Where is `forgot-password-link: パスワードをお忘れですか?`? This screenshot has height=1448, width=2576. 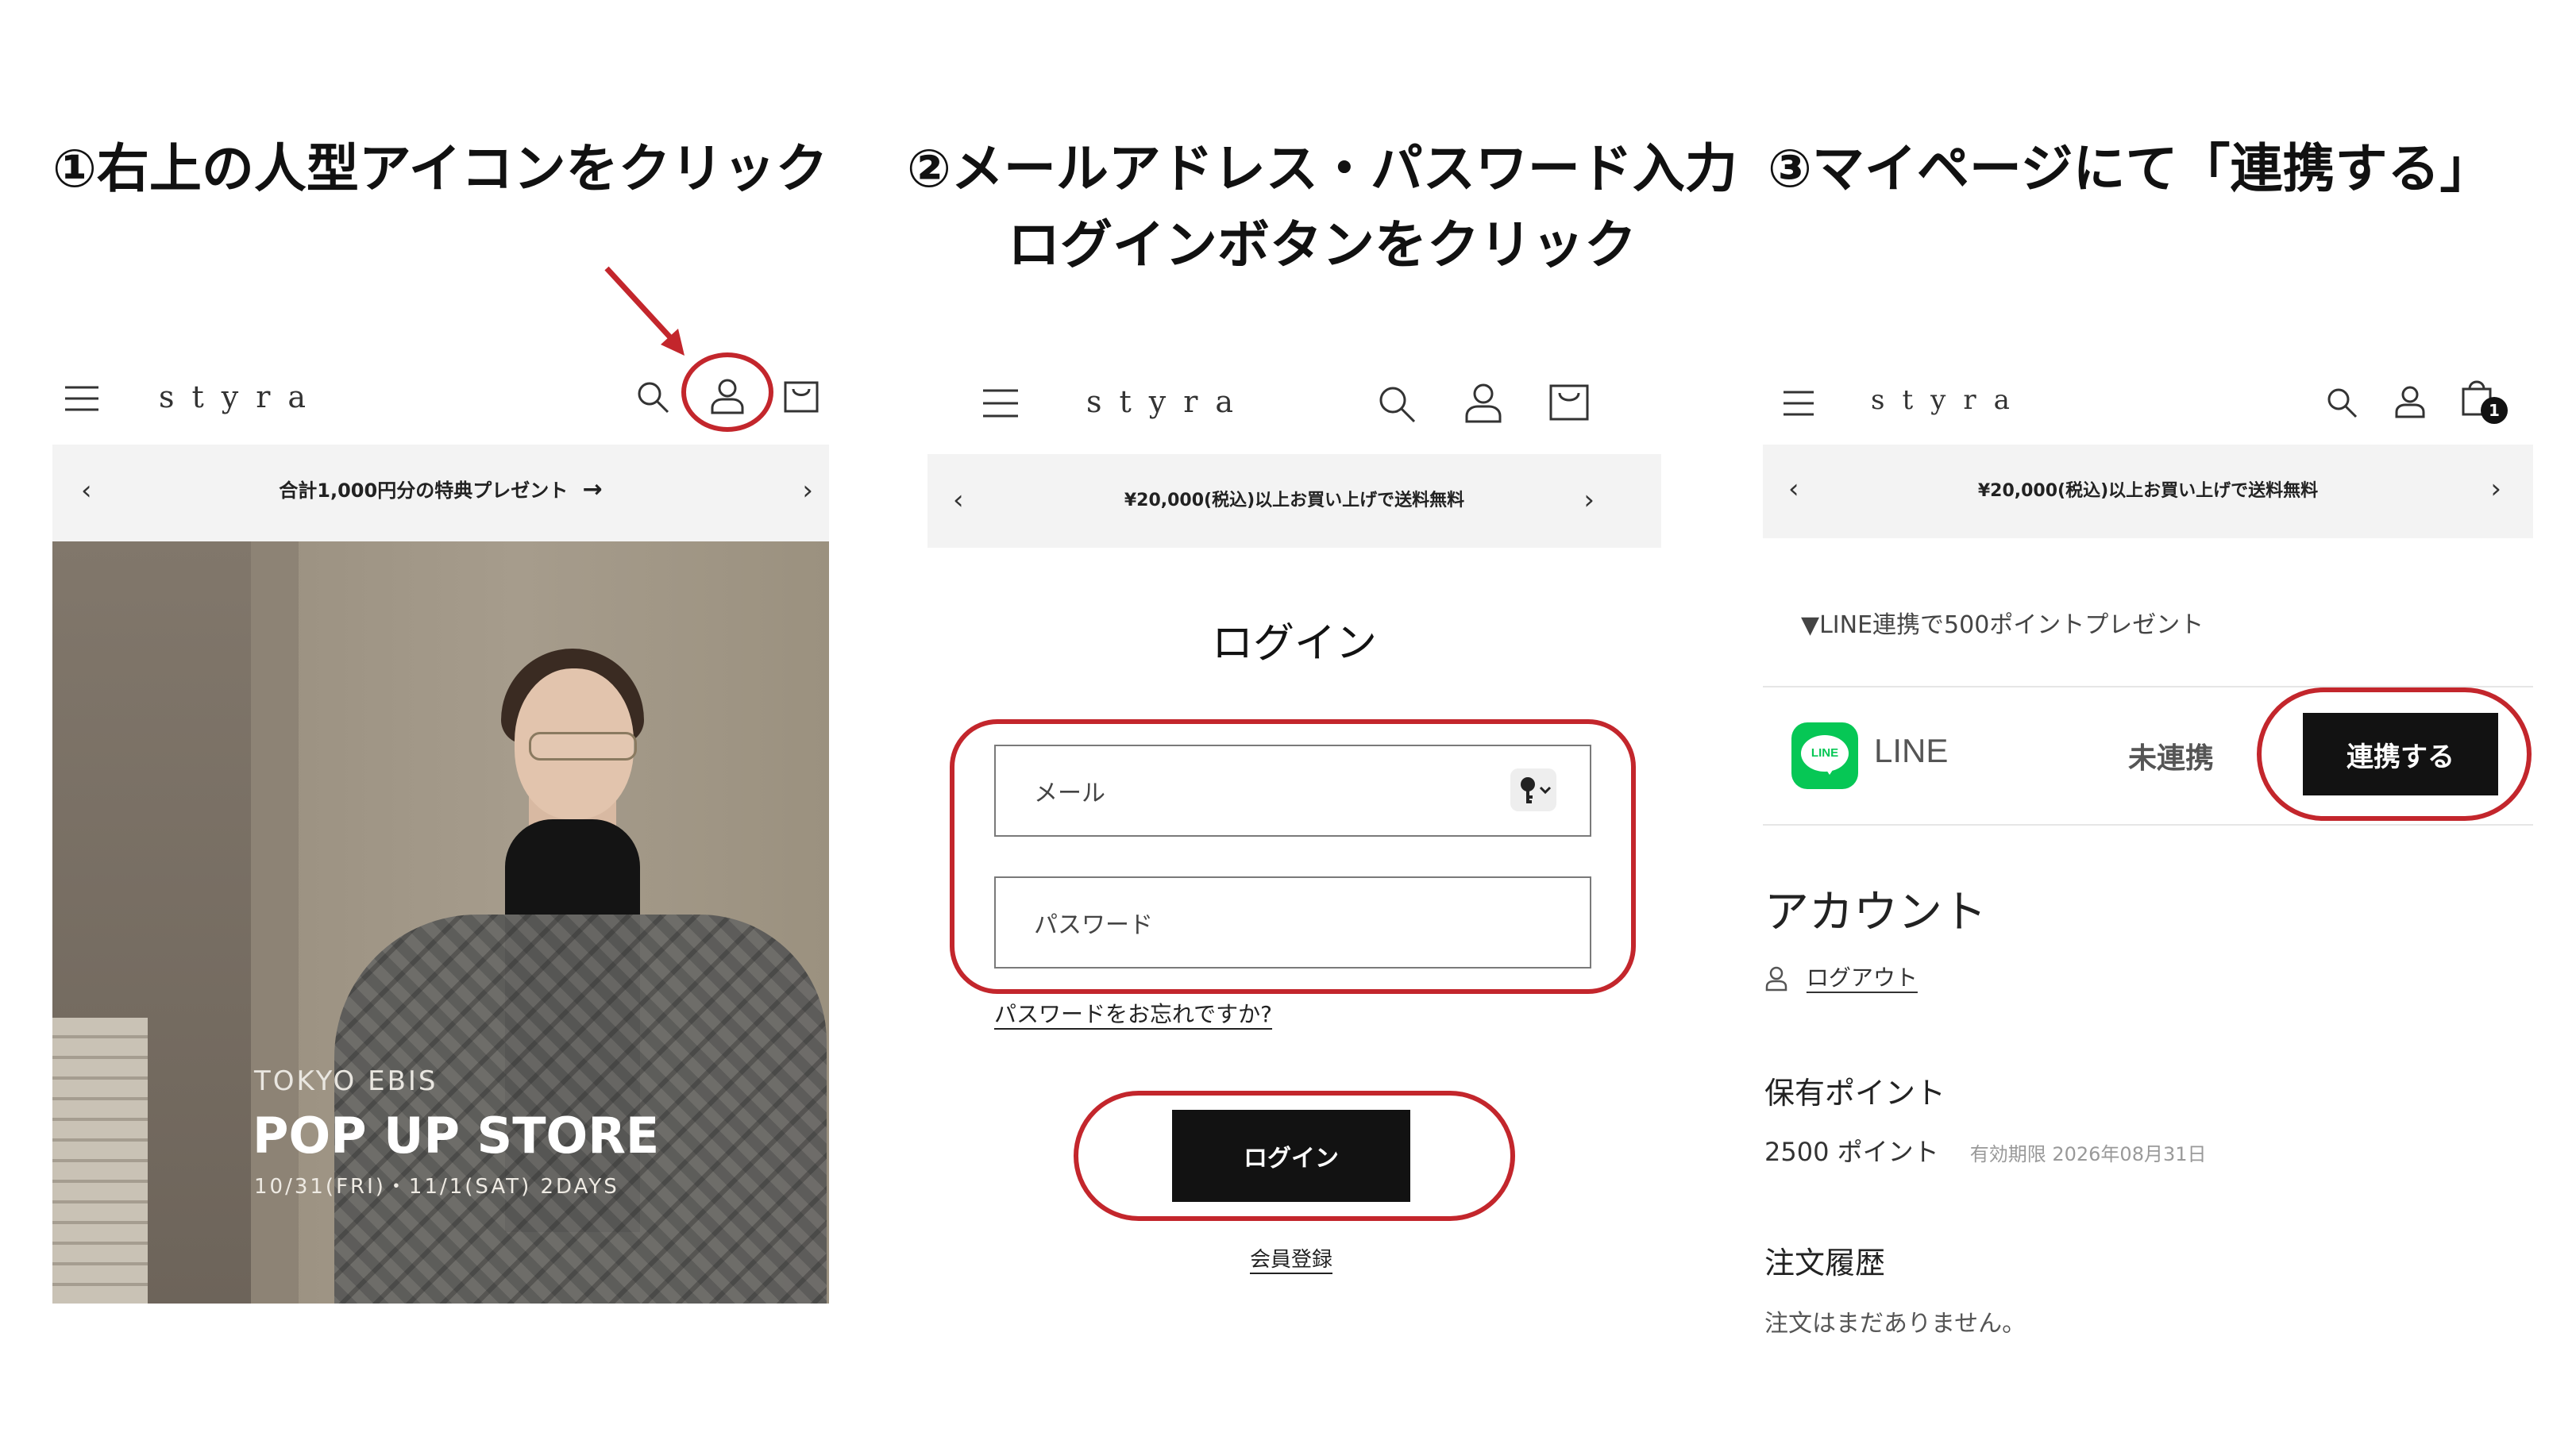
forgot-password-link: パスワードをお忘れですか? is located at coordinates (1133, 1013).